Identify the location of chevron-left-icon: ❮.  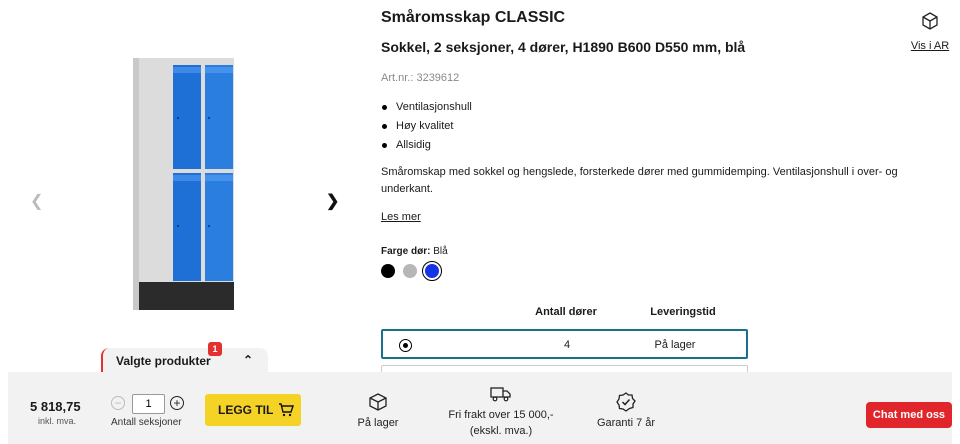
(36, 201).